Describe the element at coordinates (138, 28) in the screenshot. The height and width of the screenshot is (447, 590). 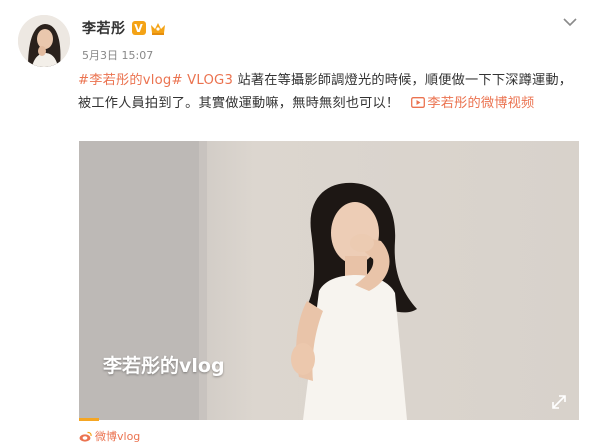
I see `verified-v-icon: V` at that location.